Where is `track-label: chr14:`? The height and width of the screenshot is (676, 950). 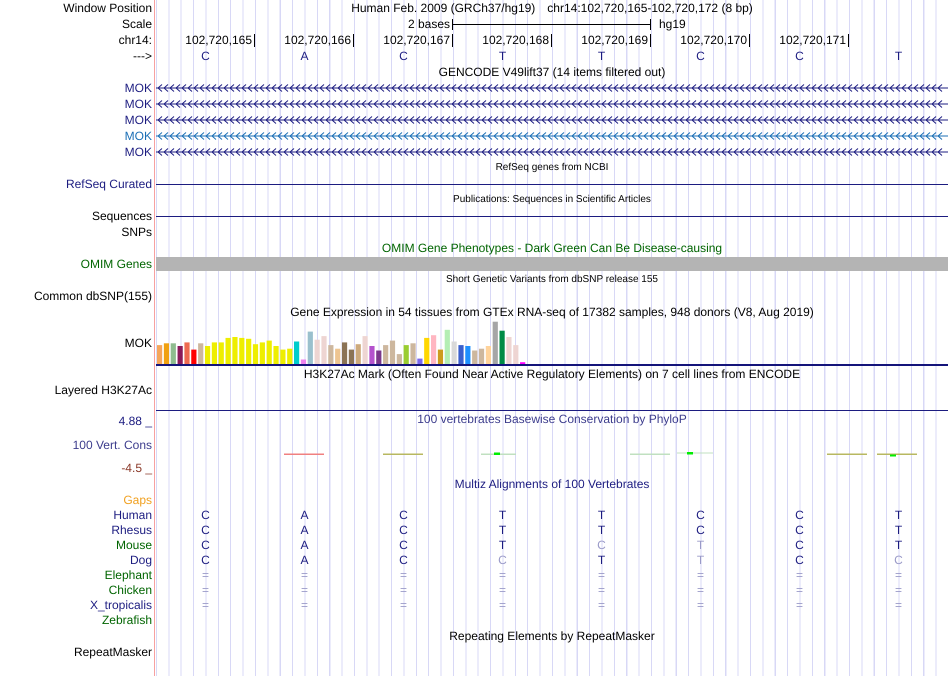
track-label: chr14: is located at coordinates (135, 40).